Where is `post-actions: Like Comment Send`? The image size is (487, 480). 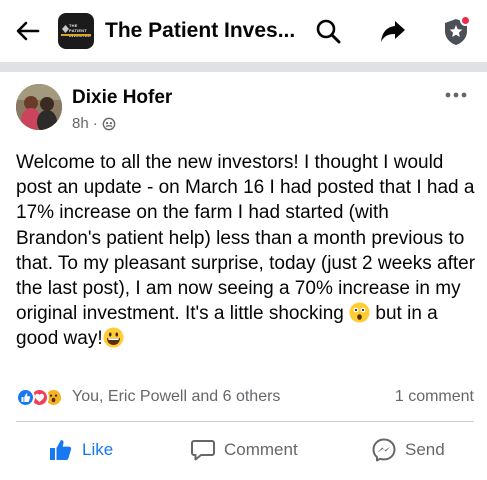 post-actions: Like Comment Send is located at coordinates (243, 450).